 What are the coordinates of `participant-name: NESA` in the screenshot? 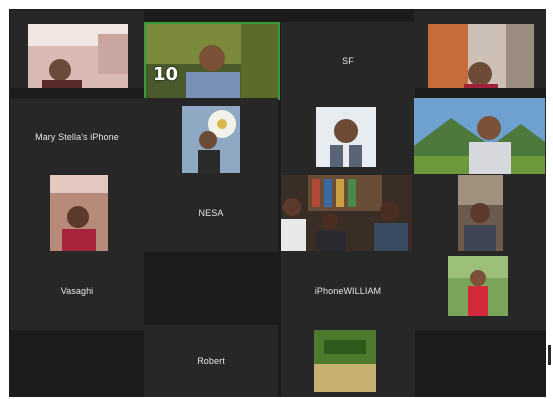 It's located at (211, 213).